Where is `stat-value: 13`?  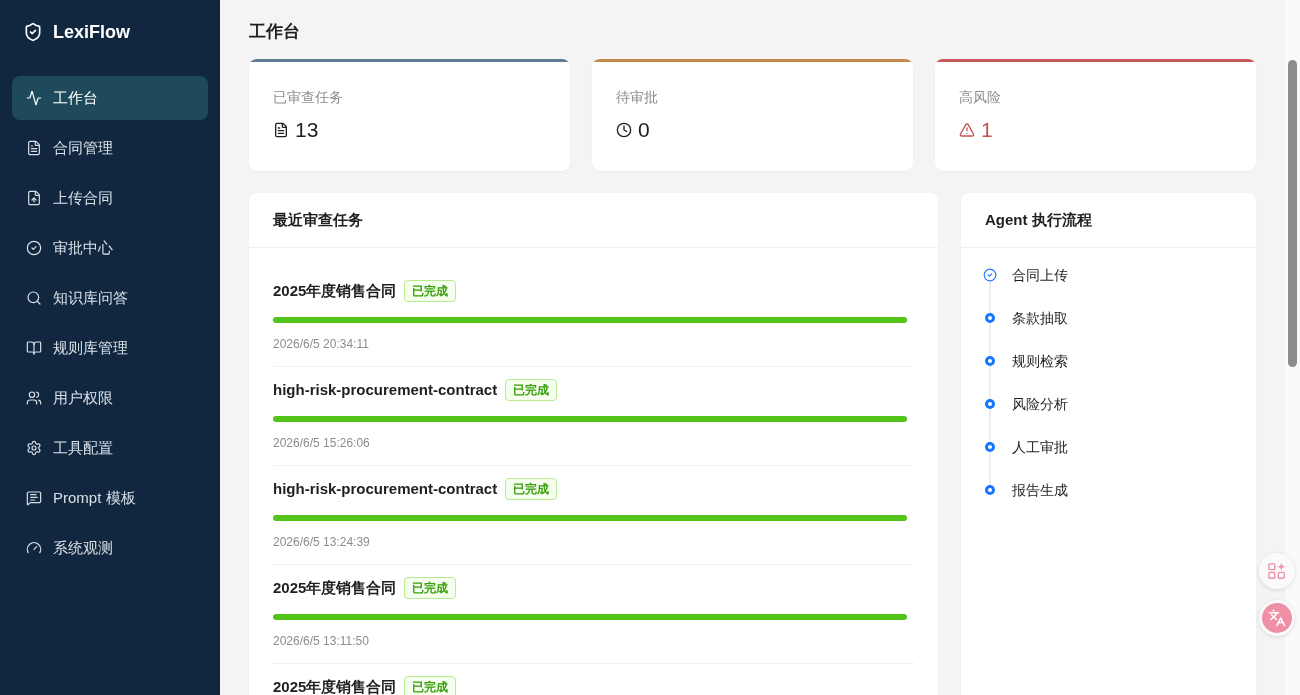
stat-value: 13 is located at coordinates (307, 130).